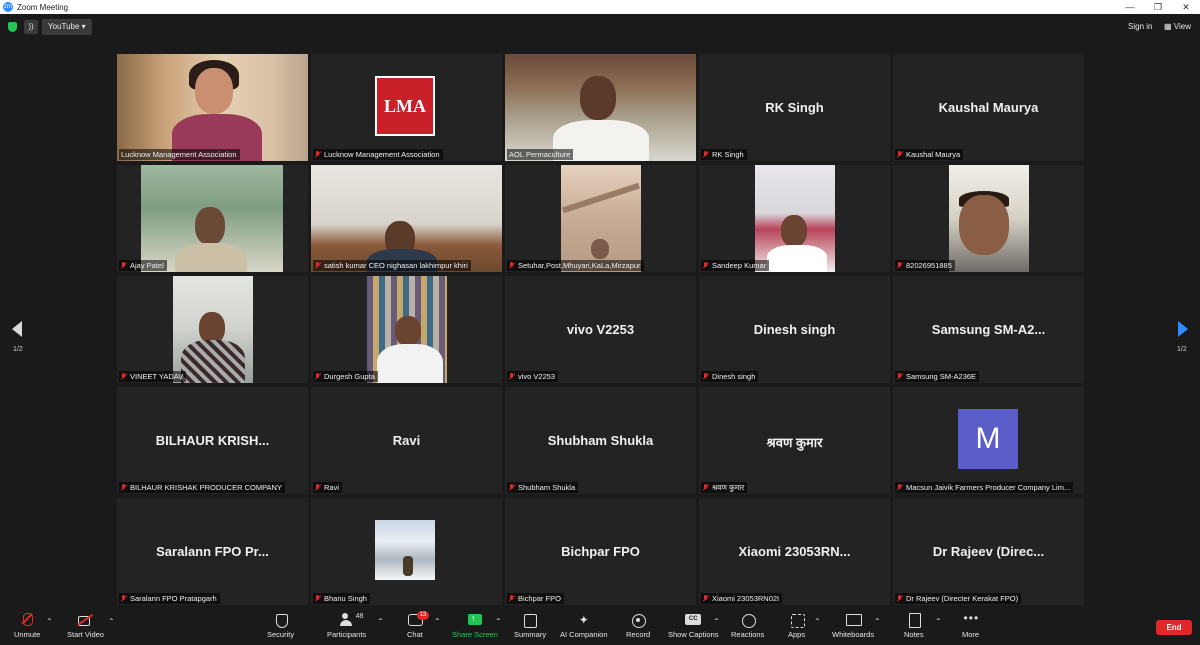  I want to click on whiteboards-chevron-icon: ⌃, so click(877, 621).